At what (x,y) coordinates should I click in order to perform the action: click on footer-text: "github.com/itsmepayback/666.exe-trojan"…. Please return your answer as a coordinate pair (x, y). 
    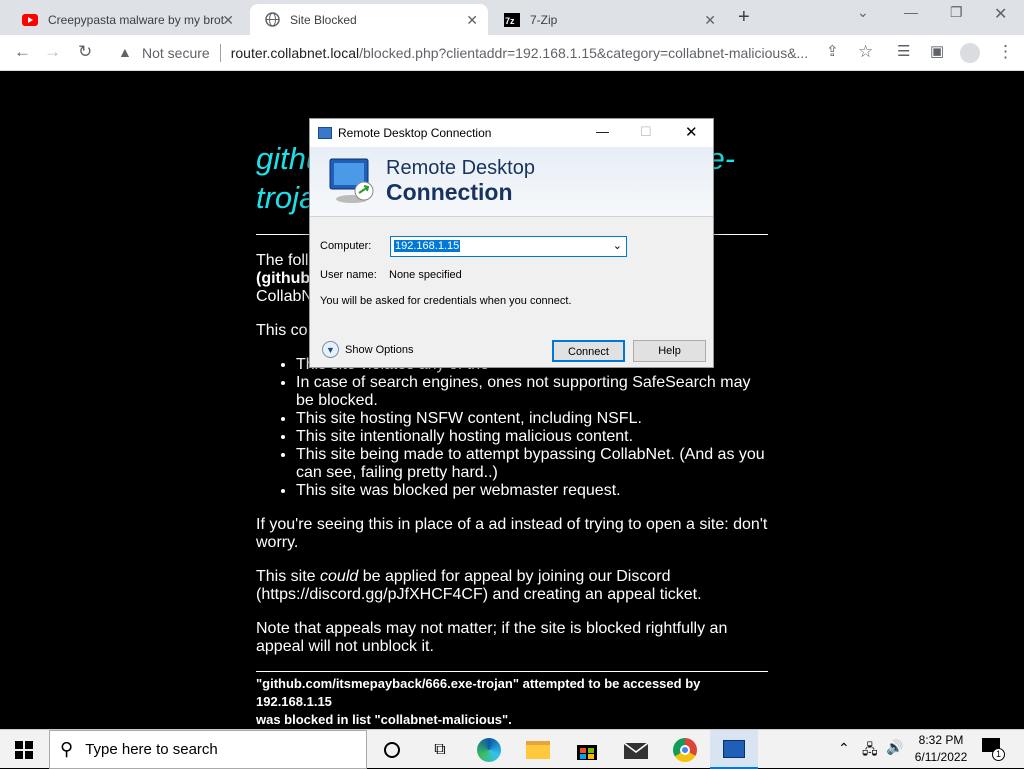
    Looking at the image, I should click on (516, 702).